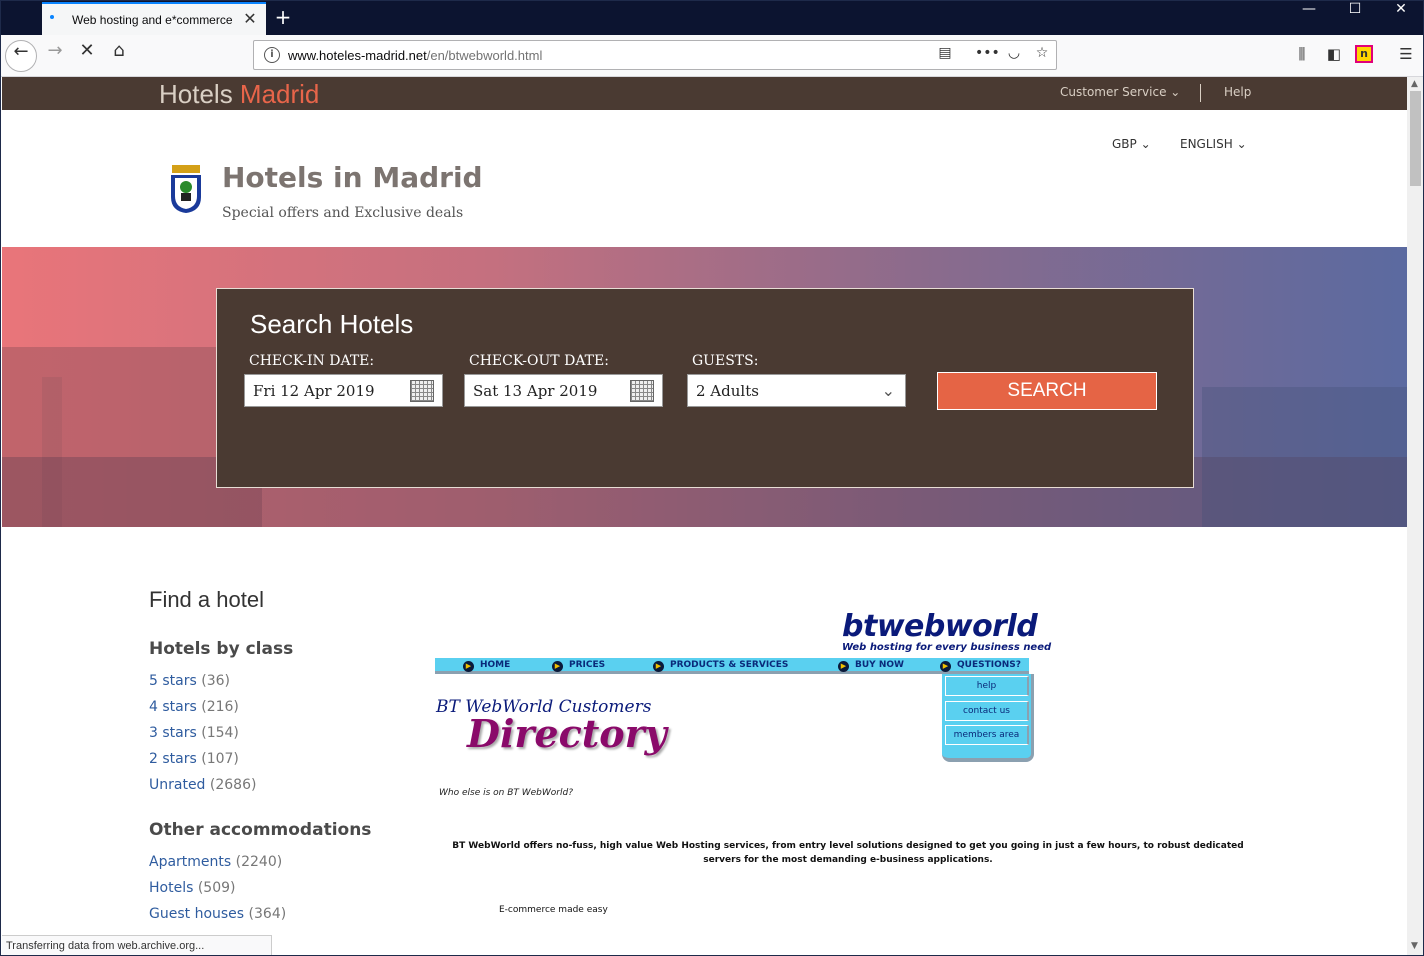 The width and height of the screenshot is (1424, 956). What do you see at coordinates (947, 647) in the screenshot?
I see `btwebworld-tagline: Web hosting for every business need` at bounding box center [947, 647].